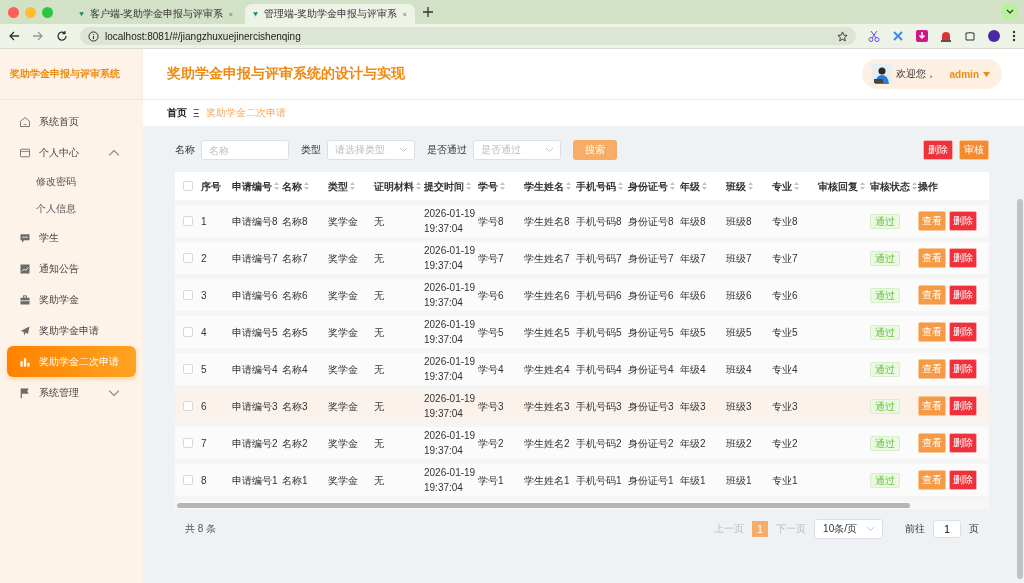 The width and height of the screenshot is (1024, 583). I want to click on scissors-icon, so click(874, 36).